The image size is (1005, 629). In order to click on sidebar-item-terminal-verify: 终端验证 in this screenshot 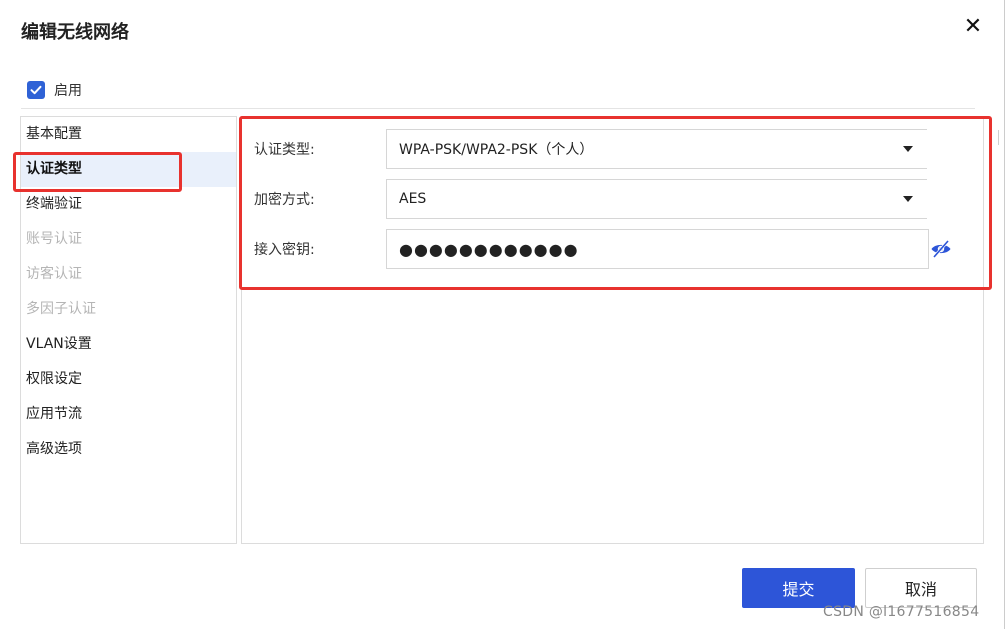, I will do `click(128, 204)`.